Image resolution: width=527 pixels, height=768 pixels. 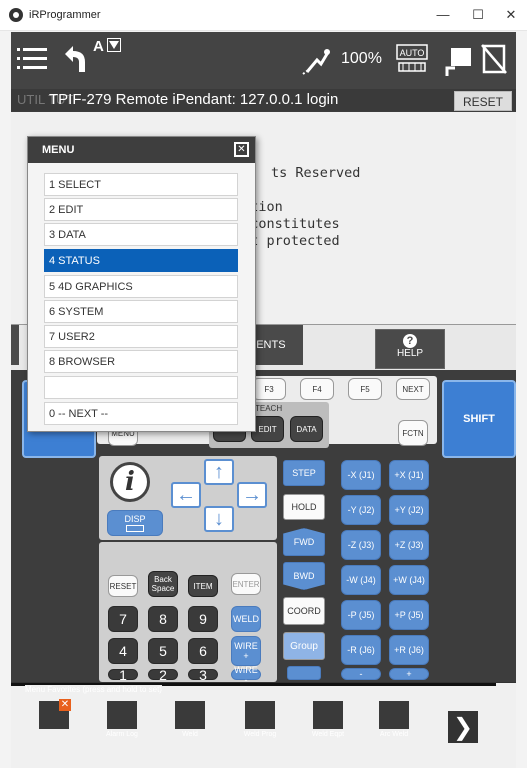 What do you see at coordinates (141, 336) in the screenshot?
I see `menu-item-user2: 7 USER2` at bounding box center [141, 336].